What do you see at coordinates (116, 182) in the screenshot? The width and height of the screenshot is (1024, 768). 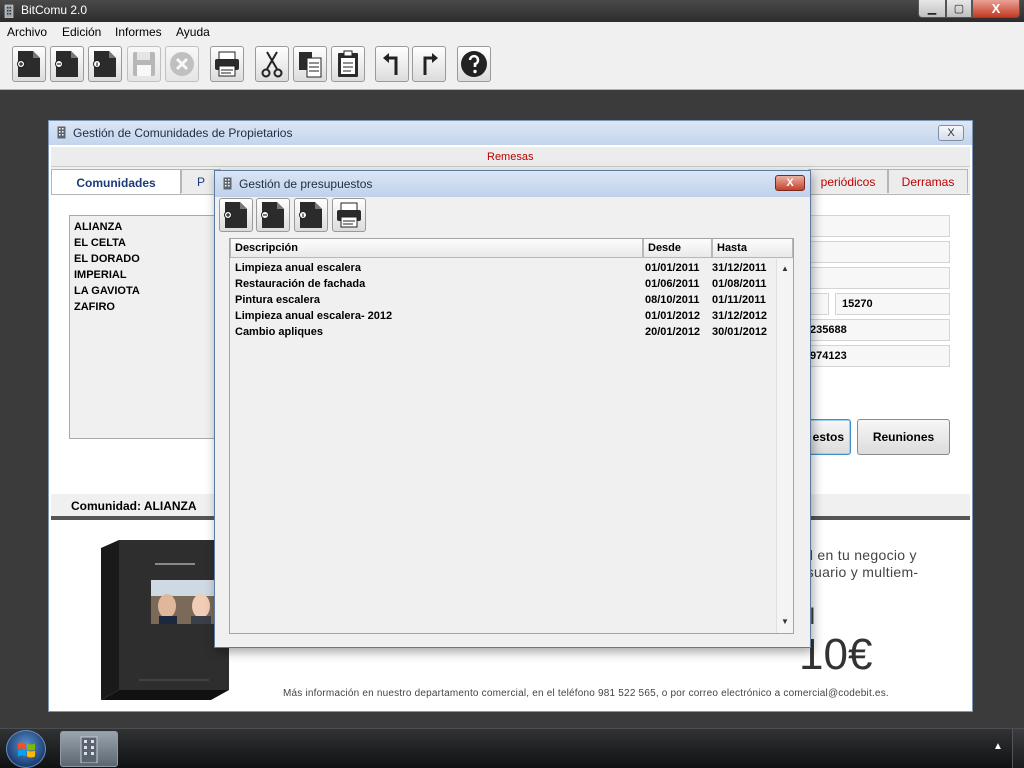 I see `tab-comunidades: Comunidades` at bounding box center [116, 182].